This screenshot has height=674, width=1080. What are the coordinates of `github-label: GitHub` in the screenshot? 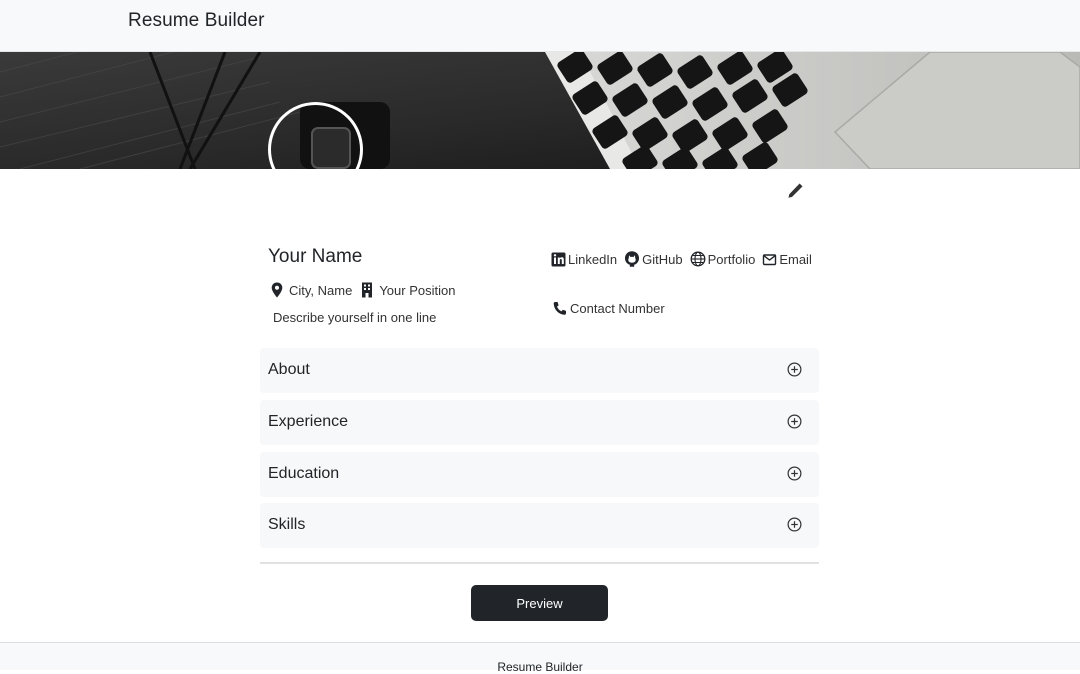 It's located at (662, 259).